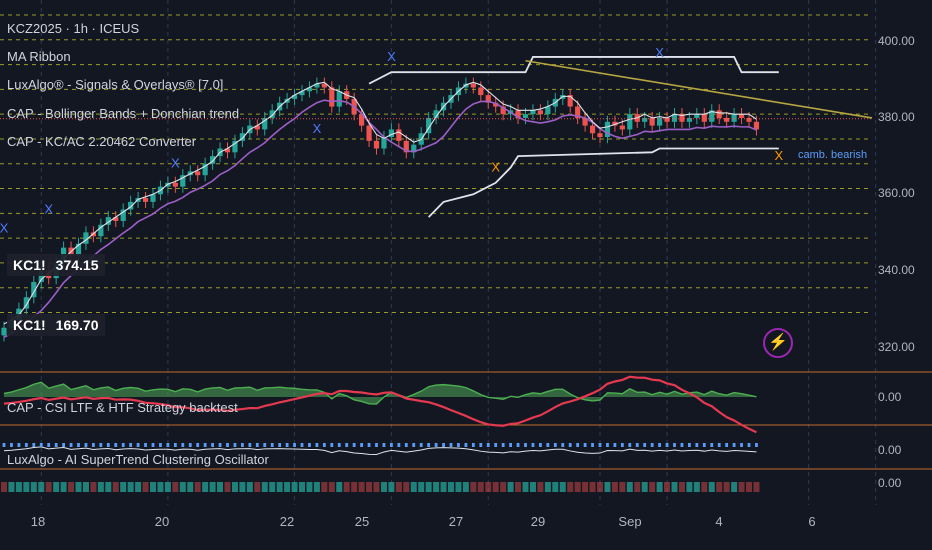 The width and height of the screenshot is (932, 550). I want to click on price-tick-label: 320.00, so click(896, 347).